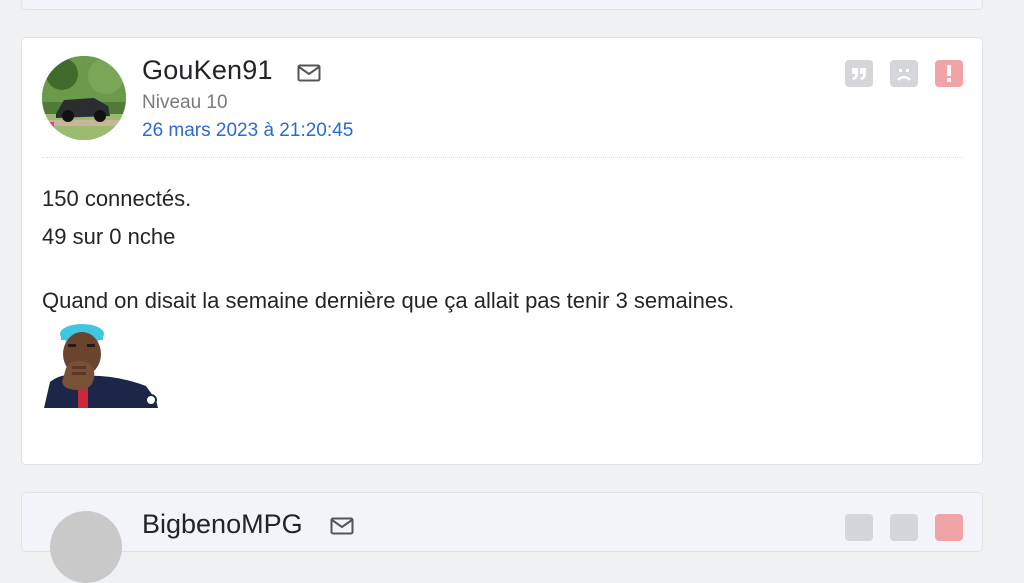  Describe the element at coordinates (222, 524) in the screenshot. I see `post-author-name: BigbenoMPG` at that location.